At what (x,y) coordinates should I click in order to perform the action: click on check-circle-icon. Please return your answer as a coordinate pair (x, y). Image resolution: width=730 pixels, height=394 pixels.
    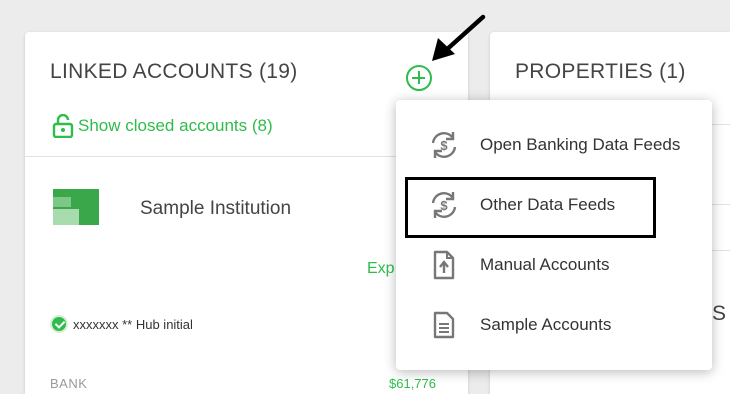
    Looking at the image, I should click on (59, 324).